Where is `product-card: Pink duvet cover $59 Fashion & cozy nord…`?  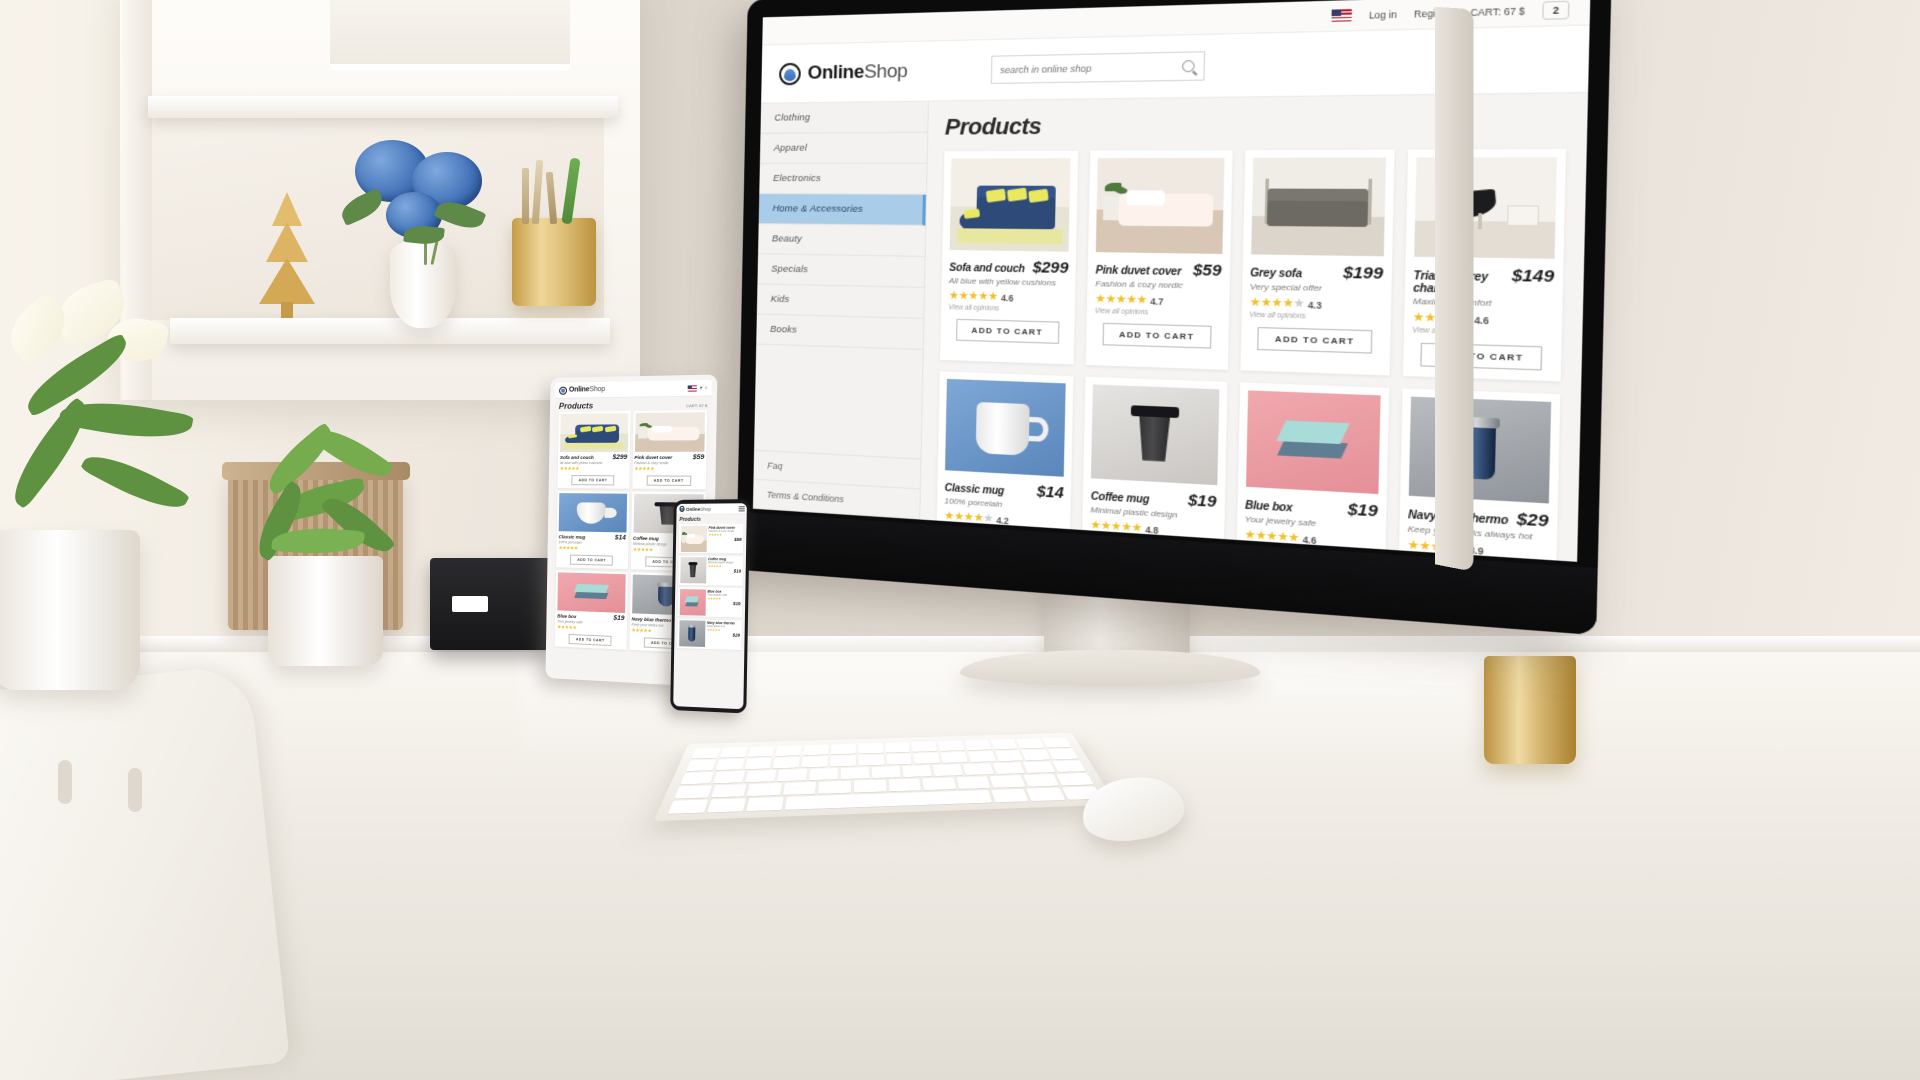
product-card: Pink duvet cover $59 Fashion & cozy nord… is located at coordinates (1159, 260).